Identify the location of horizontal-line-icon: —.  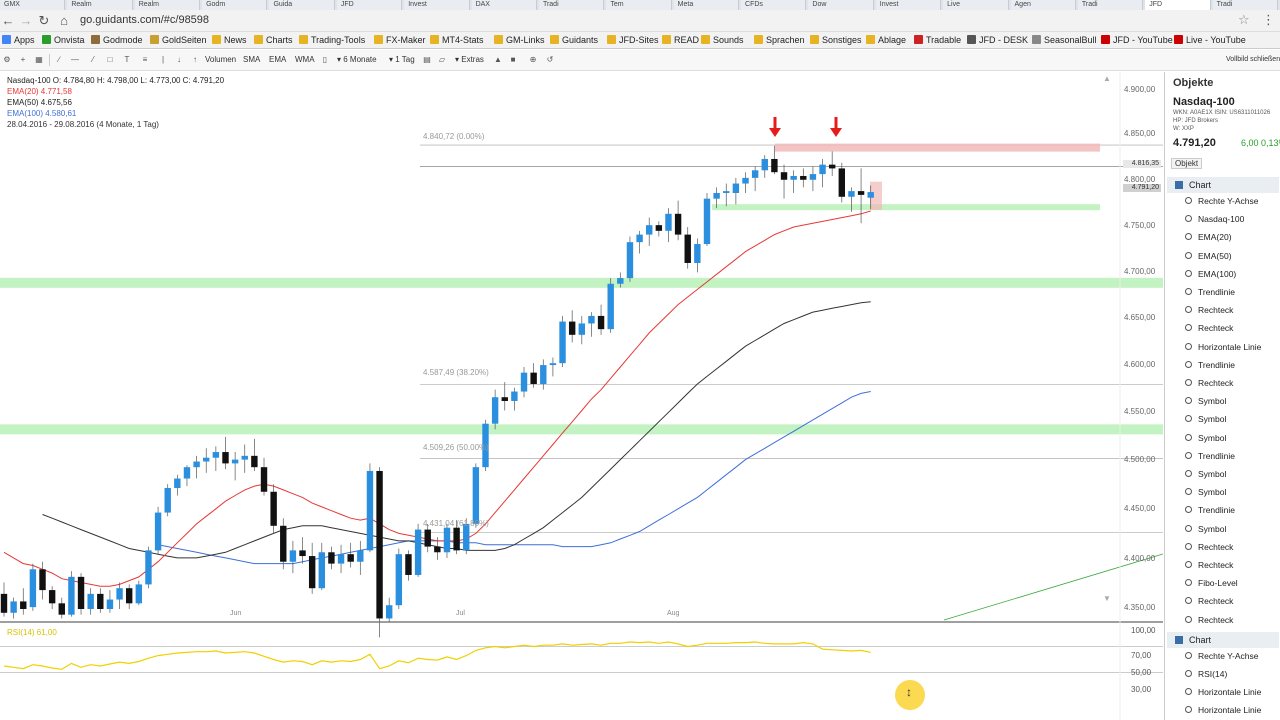
(75, 60).